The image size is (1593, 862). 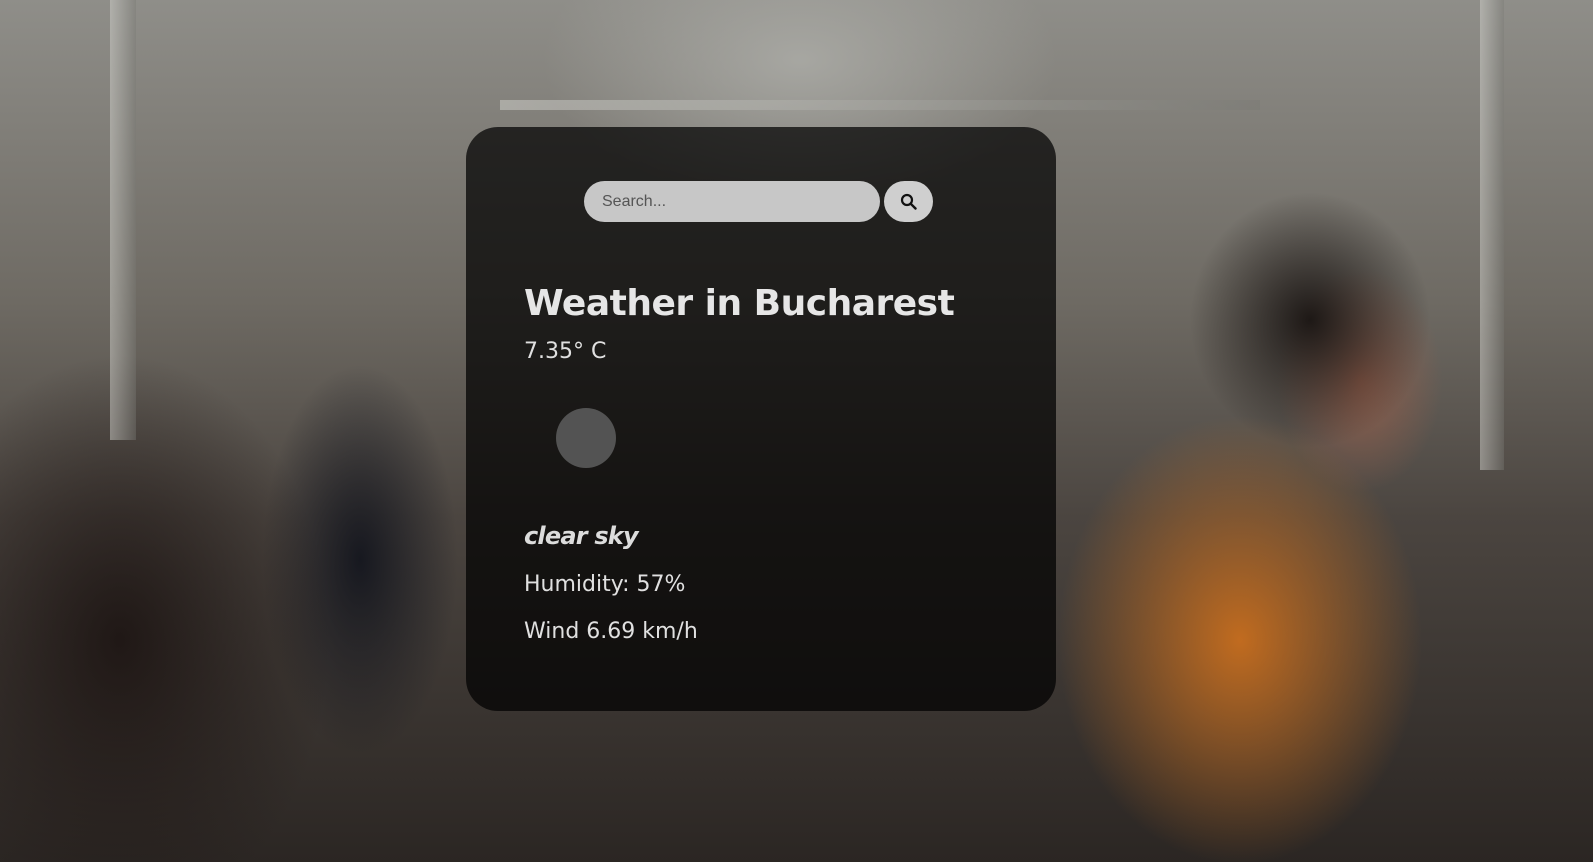 What do you see at coordinates (605, 584) in the screenshot?
I see `humidity: Humidity: 57%` at bounding box center [605, 584].